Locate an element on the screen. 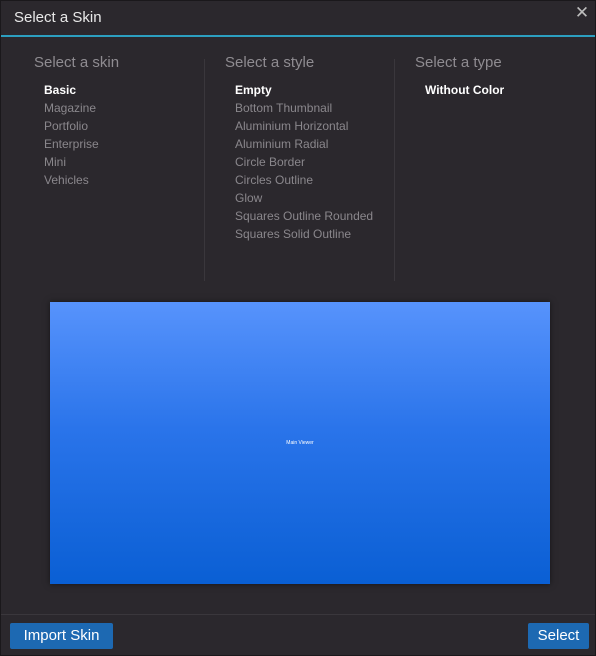 The width and height of the screenshot is (596, 656). skin-list-item: Magazine is located at coordinates (81, 108).